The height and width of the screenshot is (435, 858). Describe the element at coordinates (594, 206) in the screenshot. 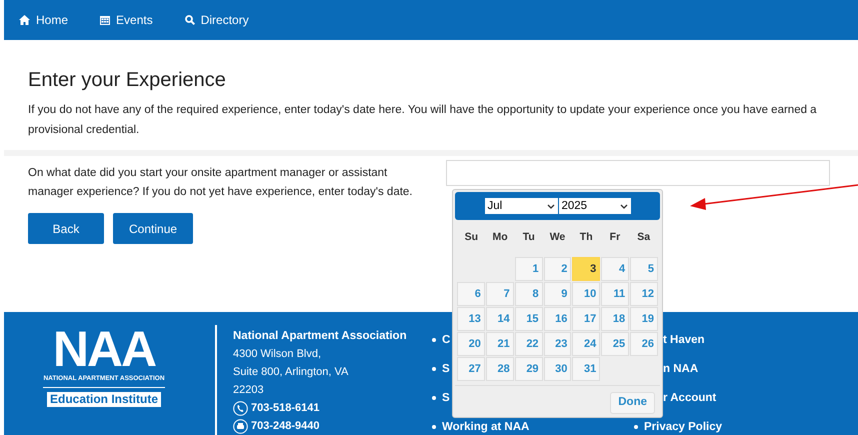

I see `year-select: 2025` at that location.